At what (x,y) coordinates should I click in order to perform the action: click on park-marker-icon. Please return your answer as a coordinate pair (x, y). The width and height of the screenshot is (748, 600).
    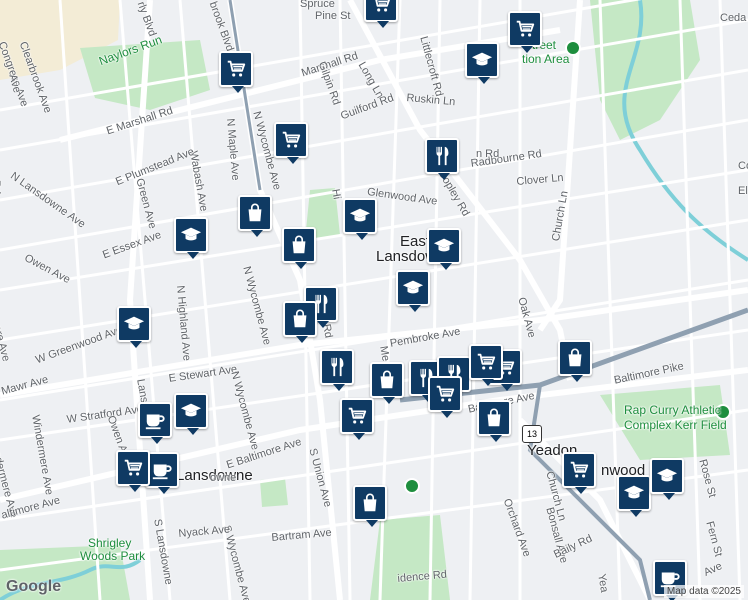
    Looking at the image, I should click on (412, 486).